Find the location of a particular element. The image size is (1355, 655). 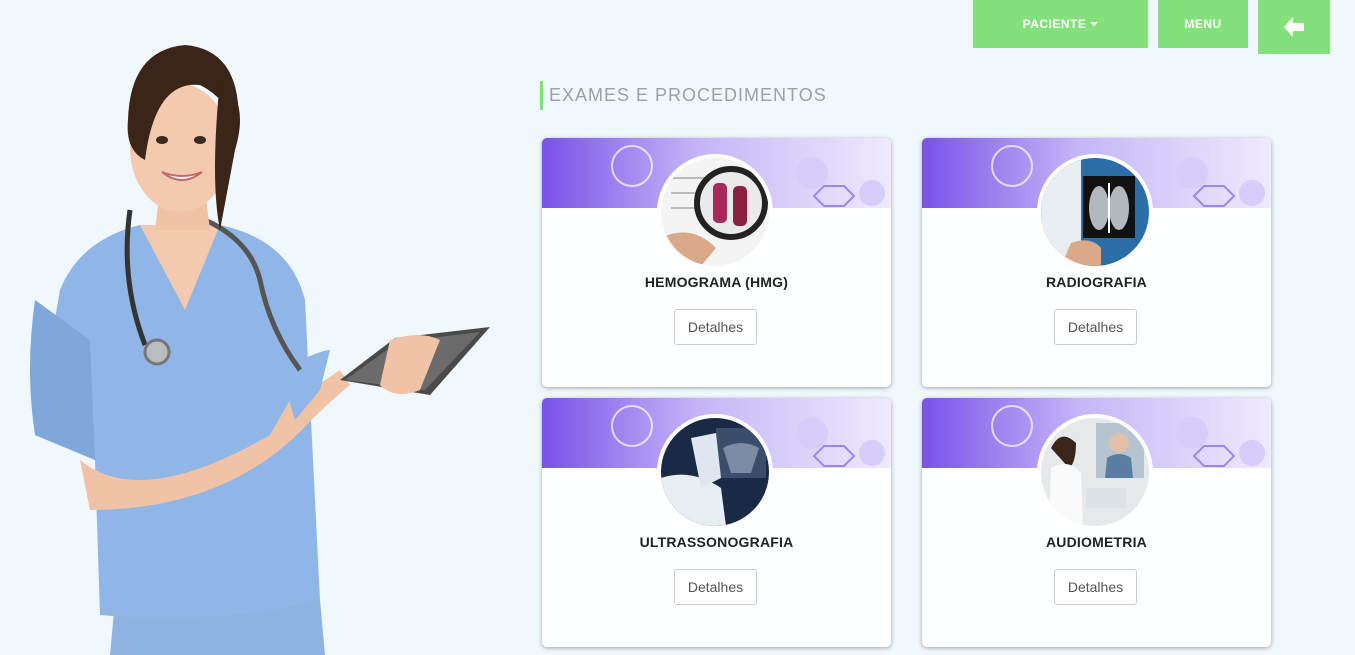

ultrasound-probe-image is located at coordinates (715, 472).